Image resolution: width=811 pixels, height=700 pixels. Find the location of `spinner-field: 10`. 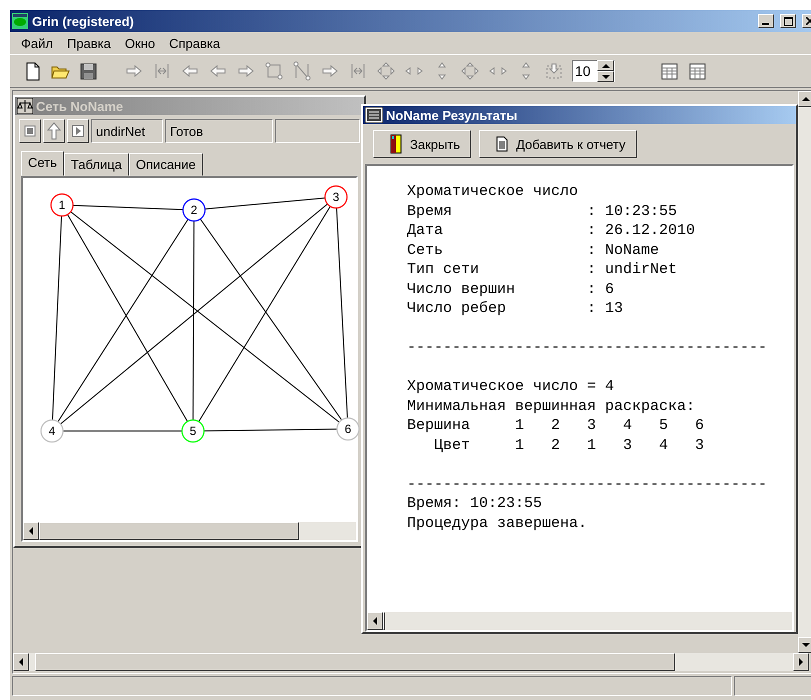

spinner-field: 10 is located at coordinates (593, 71).